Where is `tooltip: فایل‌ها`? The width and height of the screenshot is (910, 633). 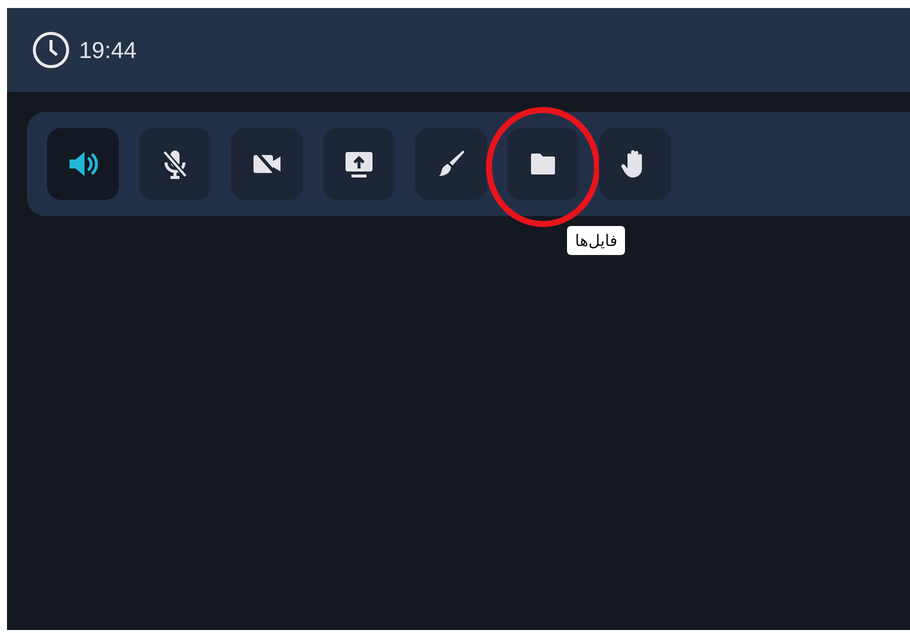
tooltip: فایل‌ها is located at coordinates (596, 240).